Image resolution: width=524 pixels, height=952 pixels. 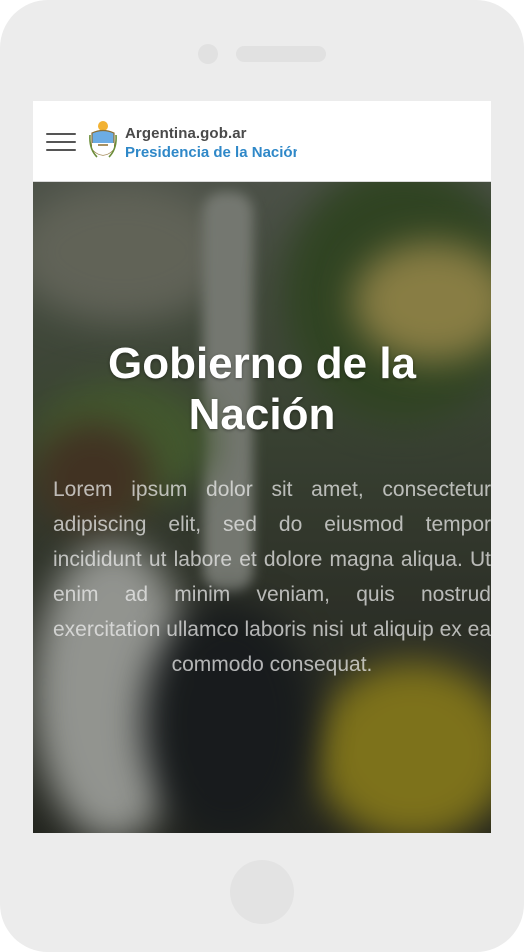 I want to click on coat-of-arms-icon, so click(x=103, y=139).